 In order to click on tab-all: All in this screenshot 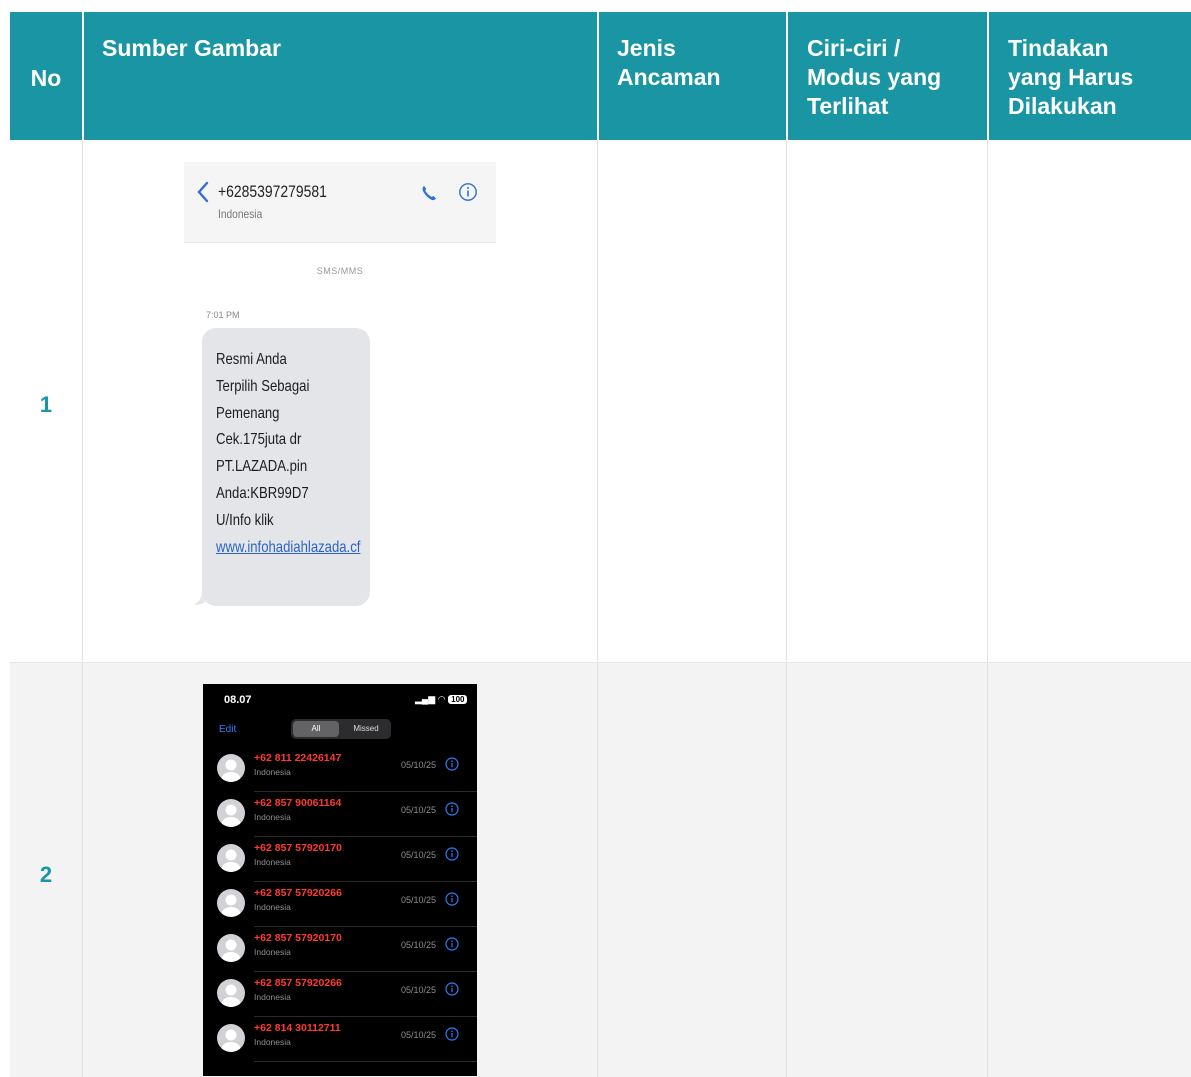, I will do `click(316, 729)`.